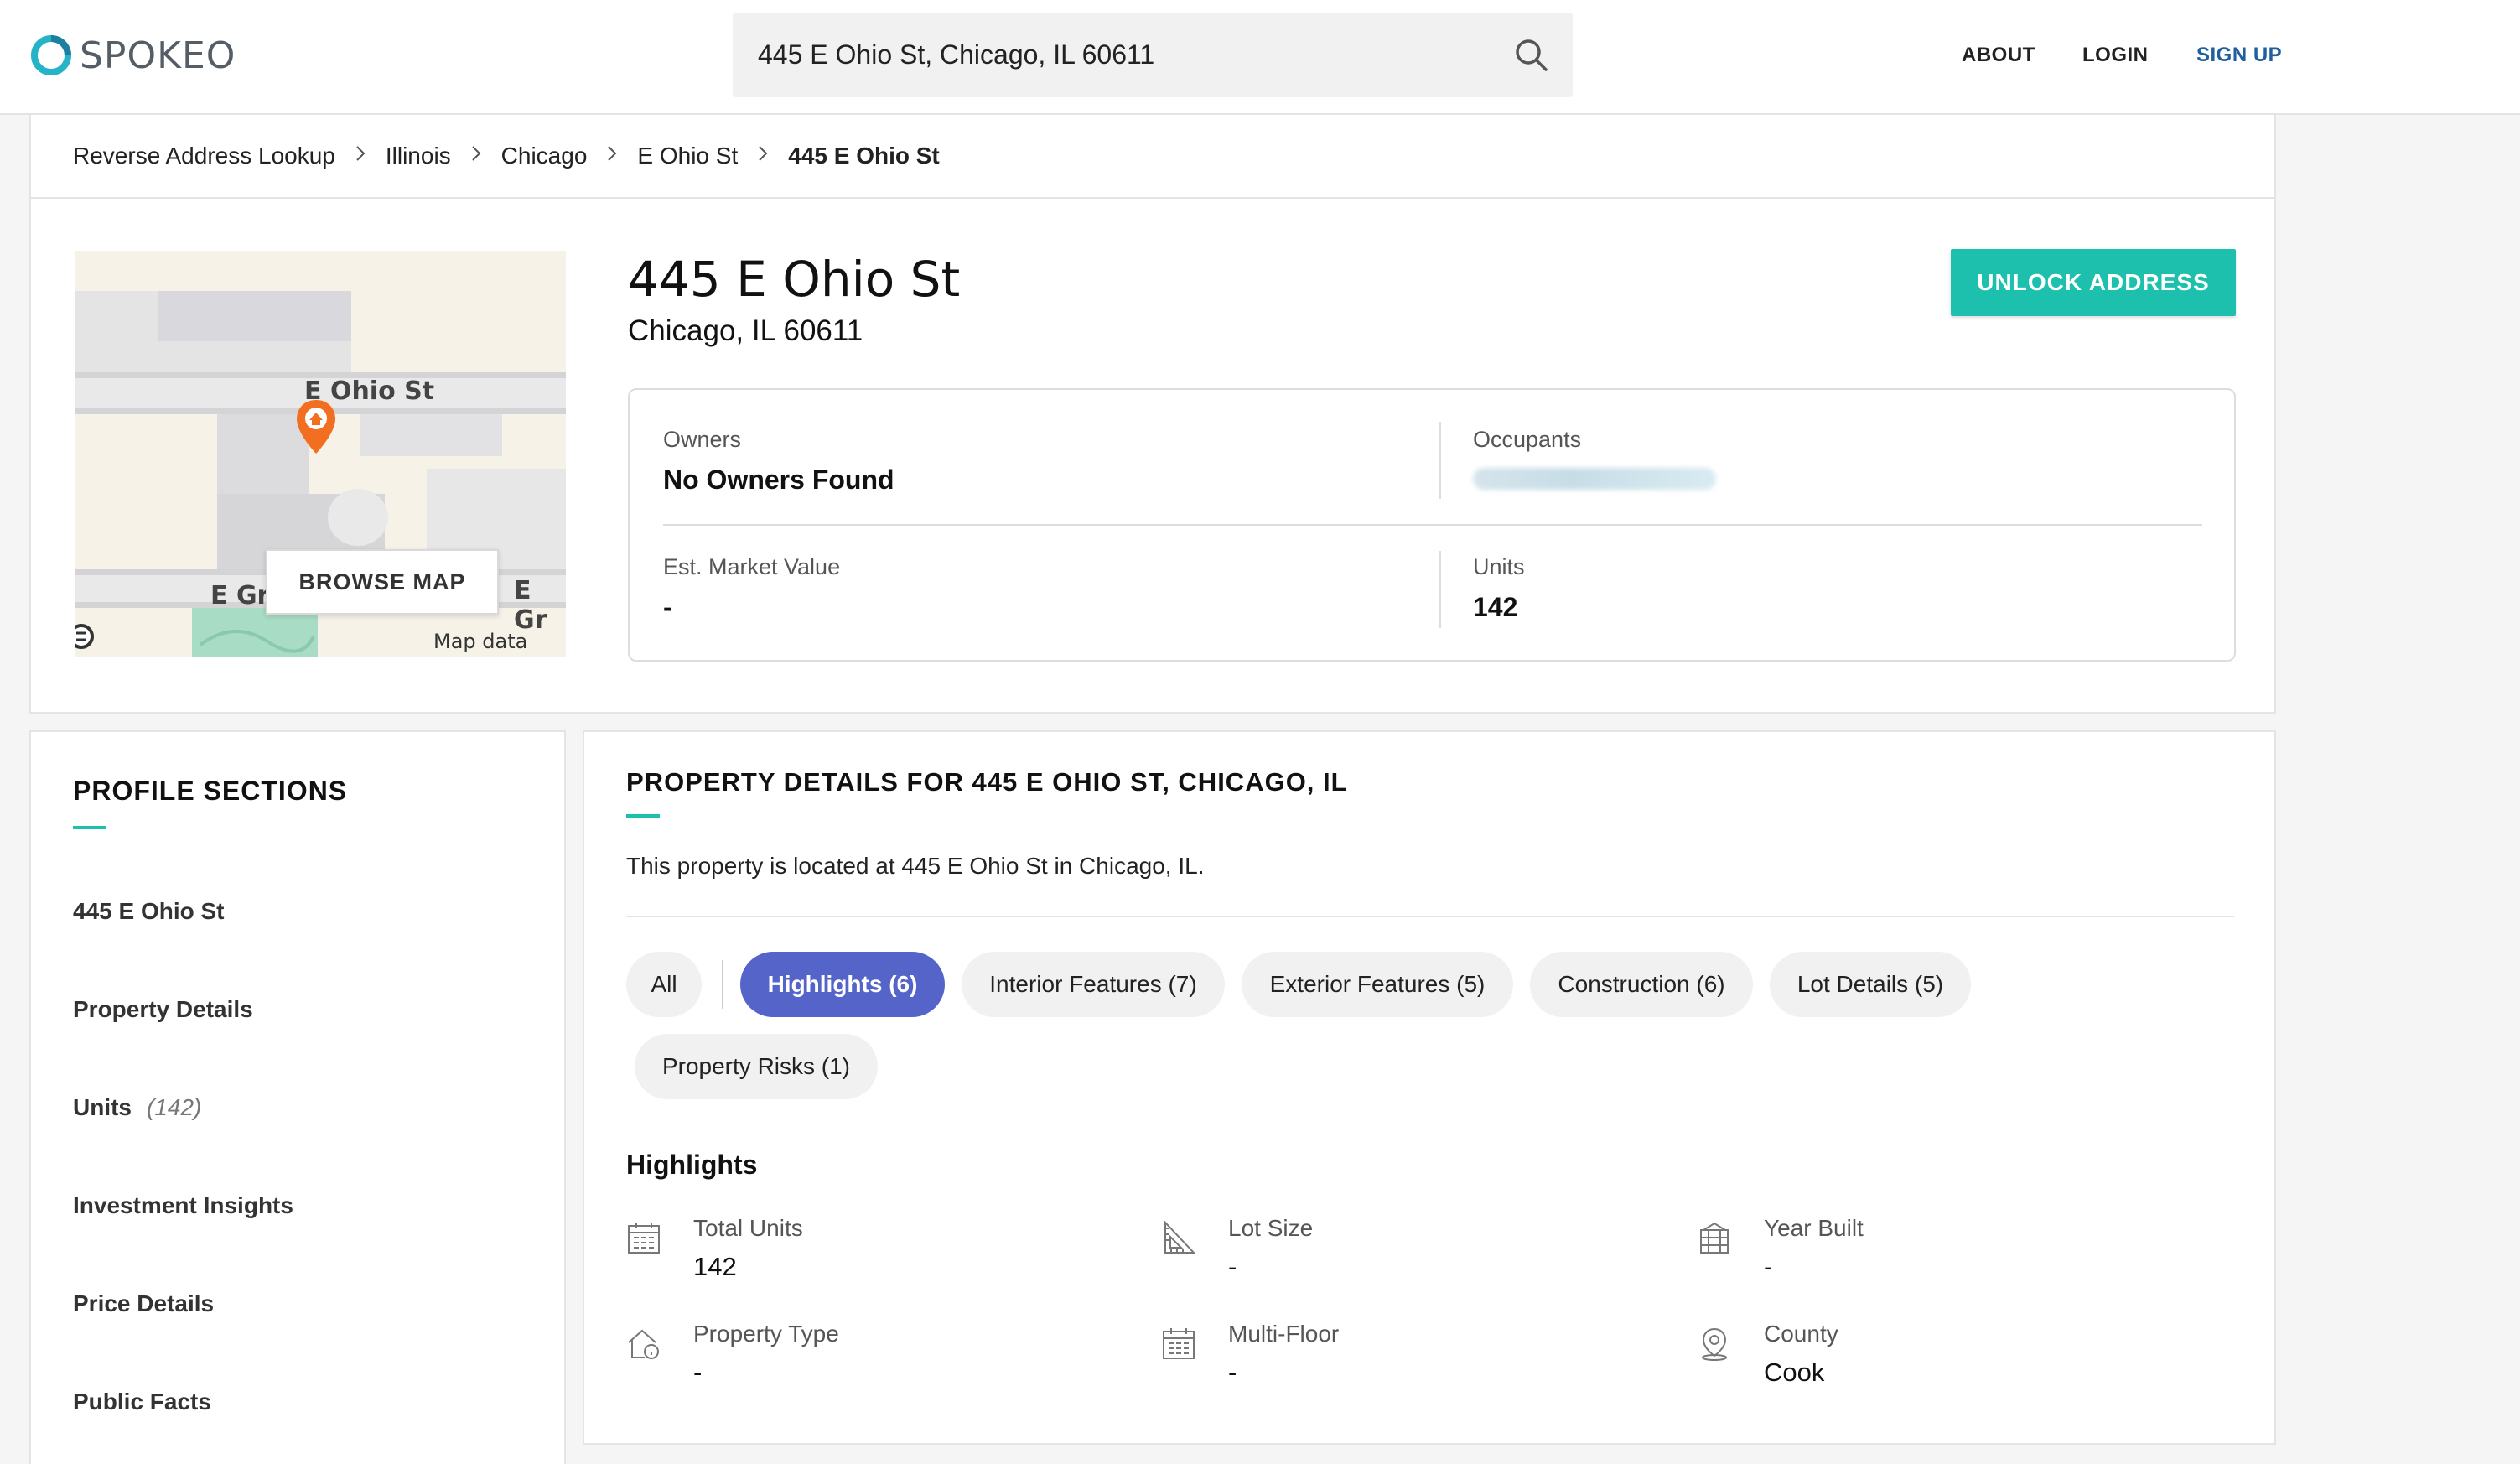 Image resolution: width=2520 pixels, height=1464 pixels. What do you see at coordinates (2115, 56) in the screenshot?
I see `login-link: LOGIN` at bounding box center [2115, 56].